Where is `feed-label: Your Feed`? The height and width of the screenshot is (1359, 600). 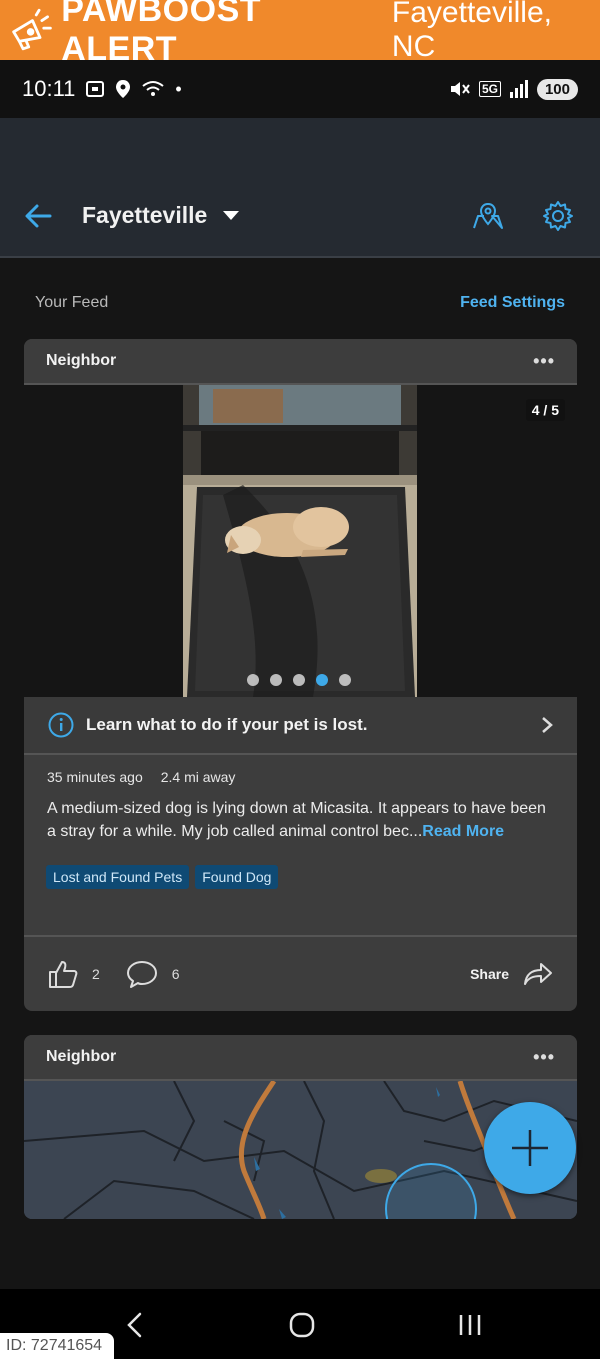 feed-label: Your Feed is located at coordinates (72, 302).